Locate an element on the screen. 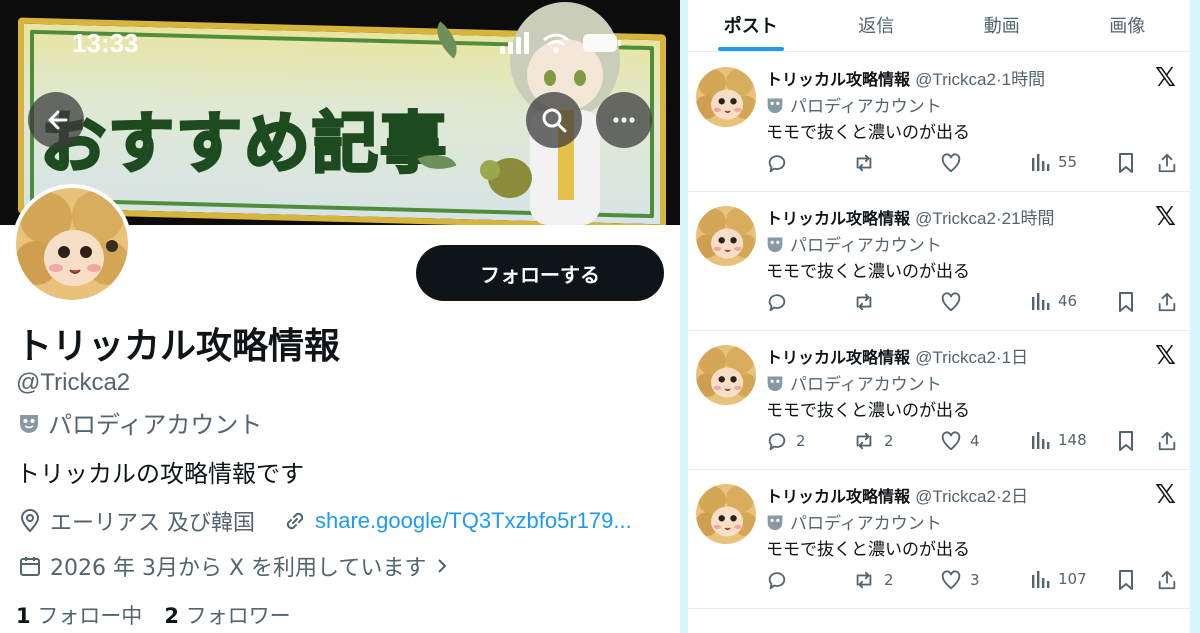  profile-tabs: ポスト 返信 動画 画像 is located at coordinates (939, 26).